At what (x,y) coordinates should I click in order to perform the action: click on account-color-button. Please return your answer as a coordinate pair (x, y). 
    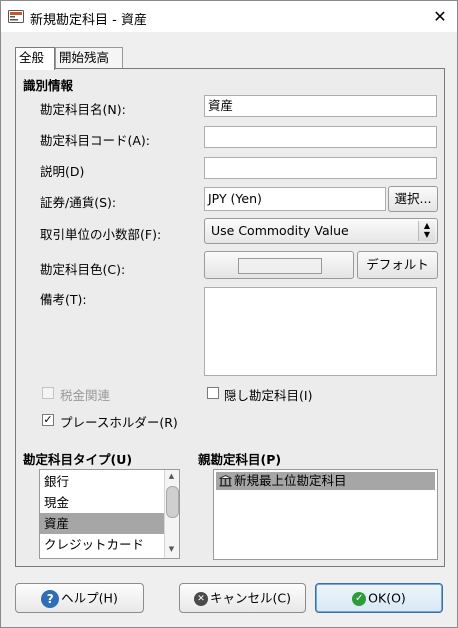
    Looking at the image, I should click on (279, 265).